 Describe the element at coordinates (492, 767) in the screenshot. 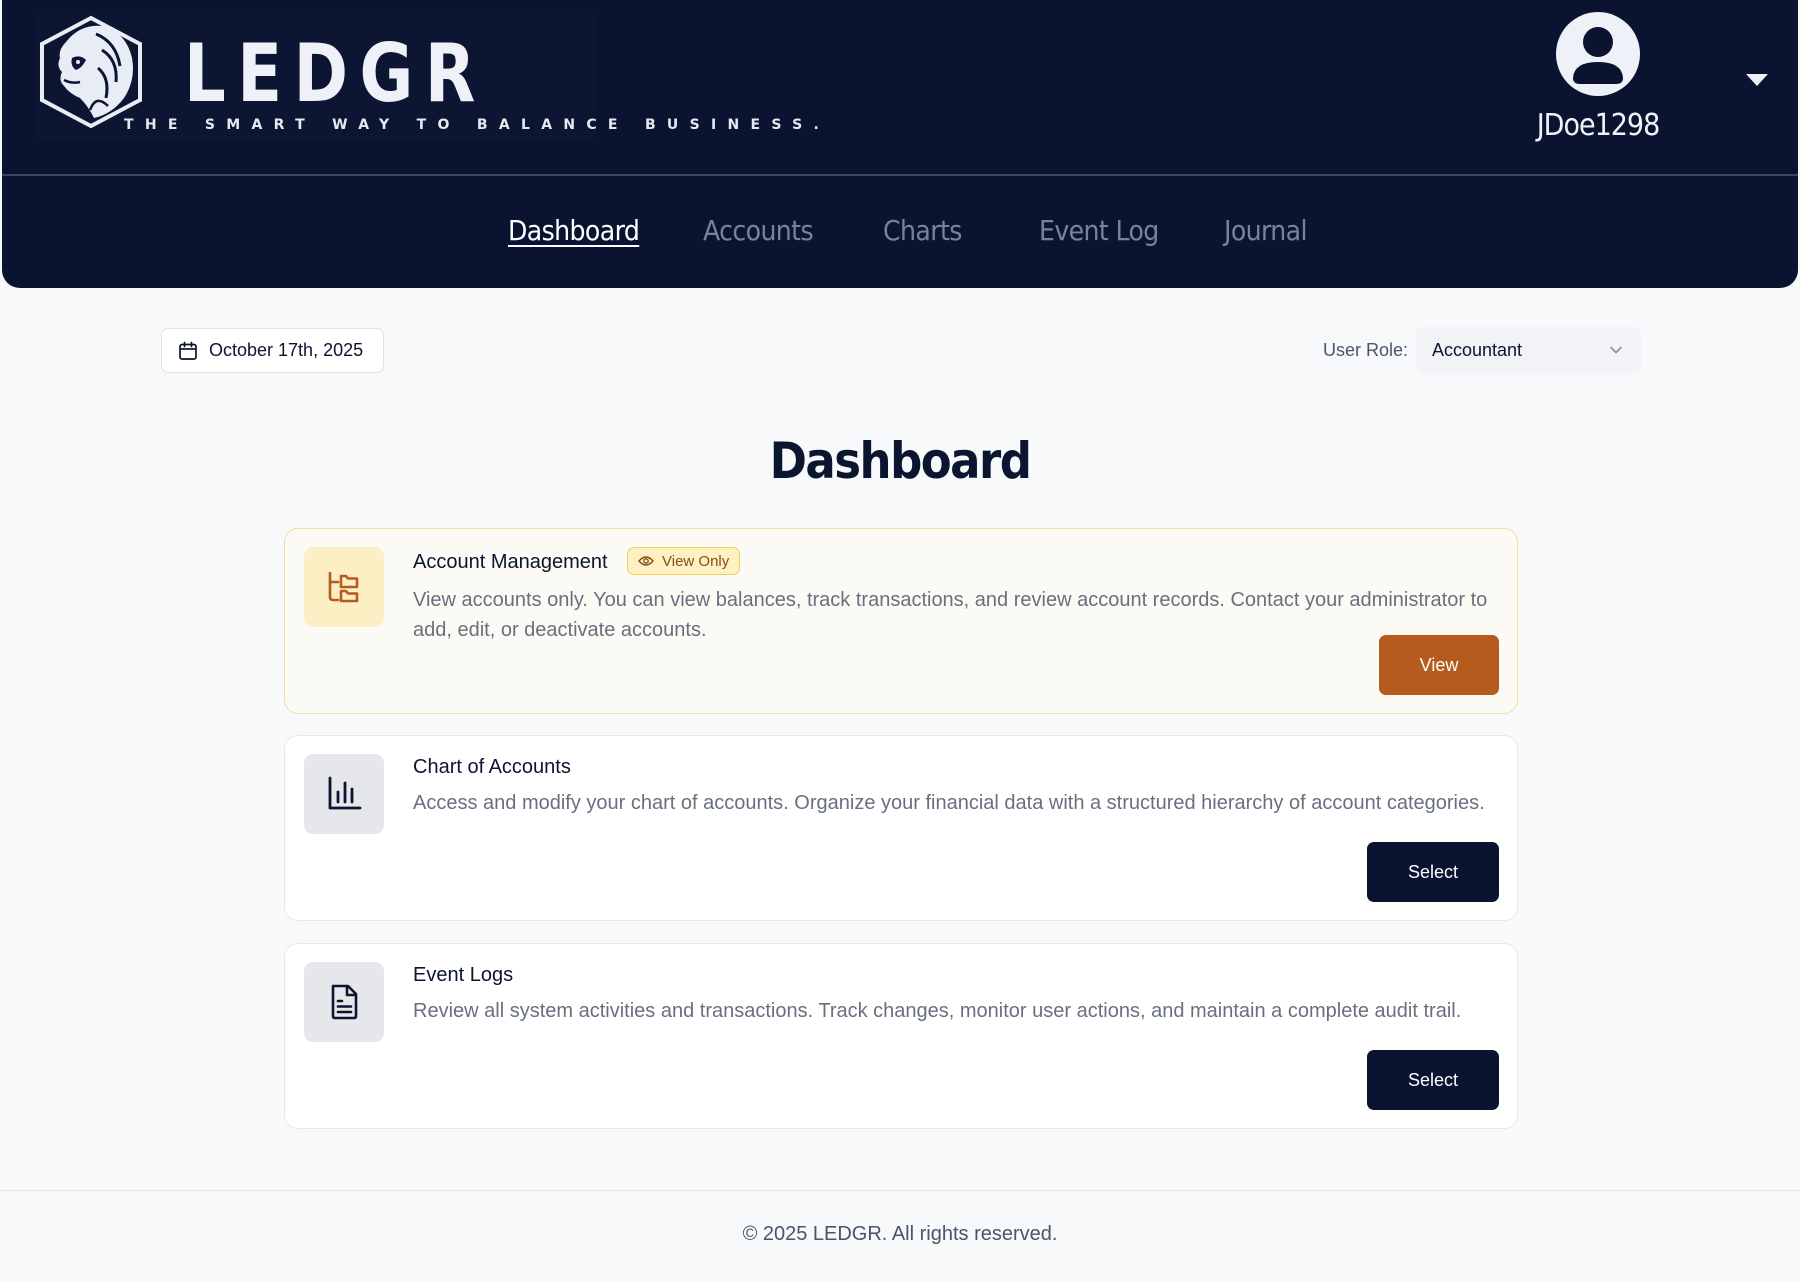

I see `card-title: Chart of Accounts` at that location.